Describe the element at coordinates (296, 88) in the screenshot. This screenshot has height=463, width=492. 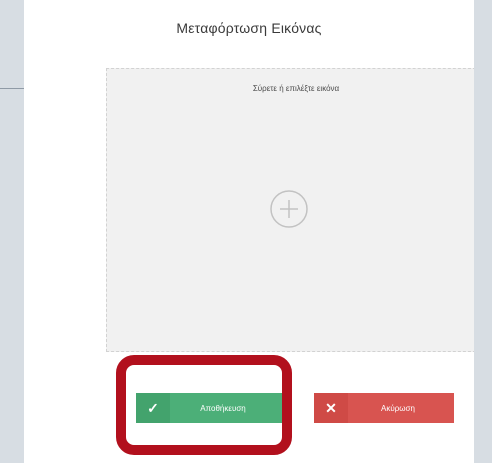
I see `dropzone-hint: Σύρετε ή επιλέξτε εικόνα` at that location.